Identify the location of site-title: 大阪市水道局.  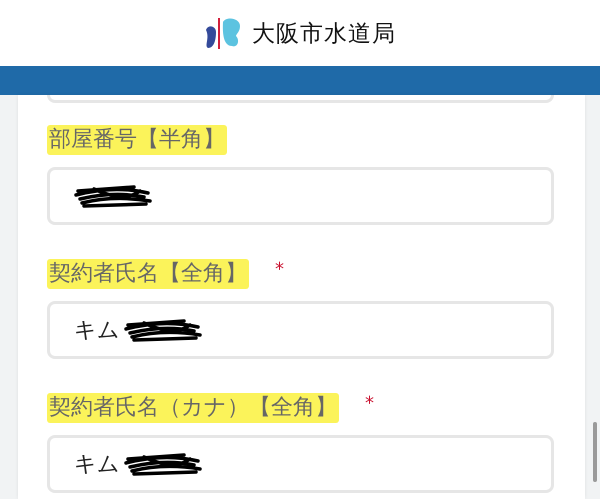
(324, 34).